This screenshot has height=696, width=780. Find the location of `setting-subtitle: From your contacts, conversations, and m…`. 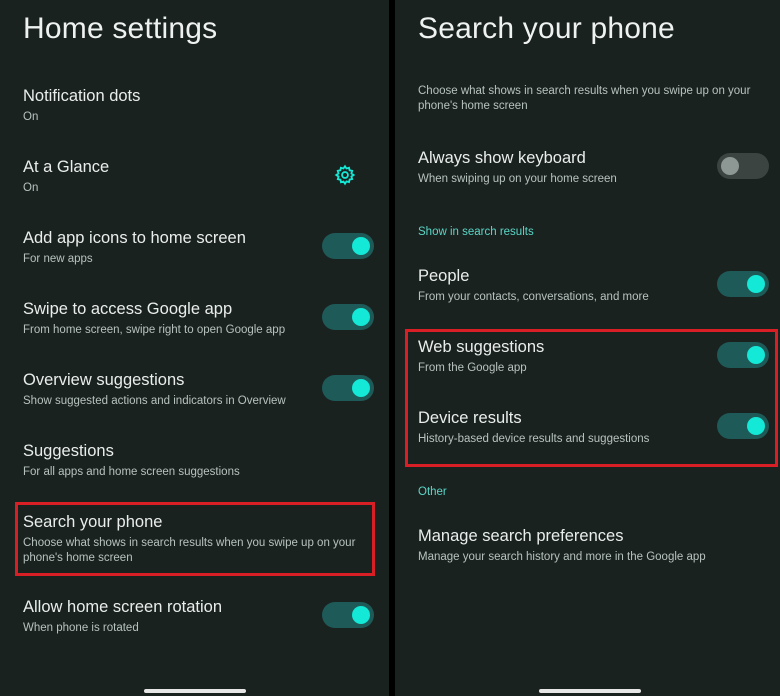

setting-subtitle: From your contacts, conversations, and m… is located at coordinates (533, 297).